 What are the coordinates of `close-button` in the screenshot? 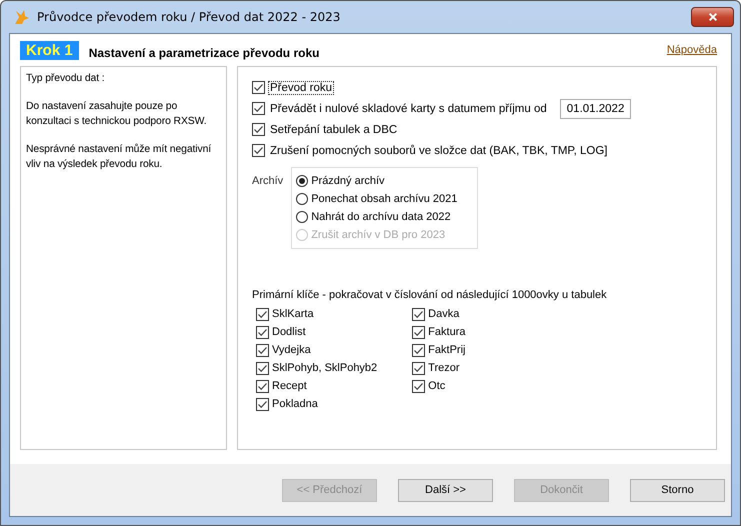 It's located at (712, 17).